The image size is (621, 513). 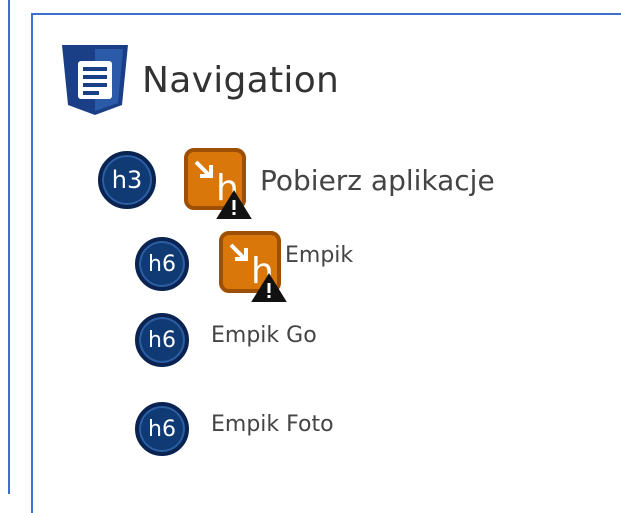 What do you see at coordinates (264, 335) in the screenshot?
I see `heading-label: Empik Go` at bounding box center [264, 335].